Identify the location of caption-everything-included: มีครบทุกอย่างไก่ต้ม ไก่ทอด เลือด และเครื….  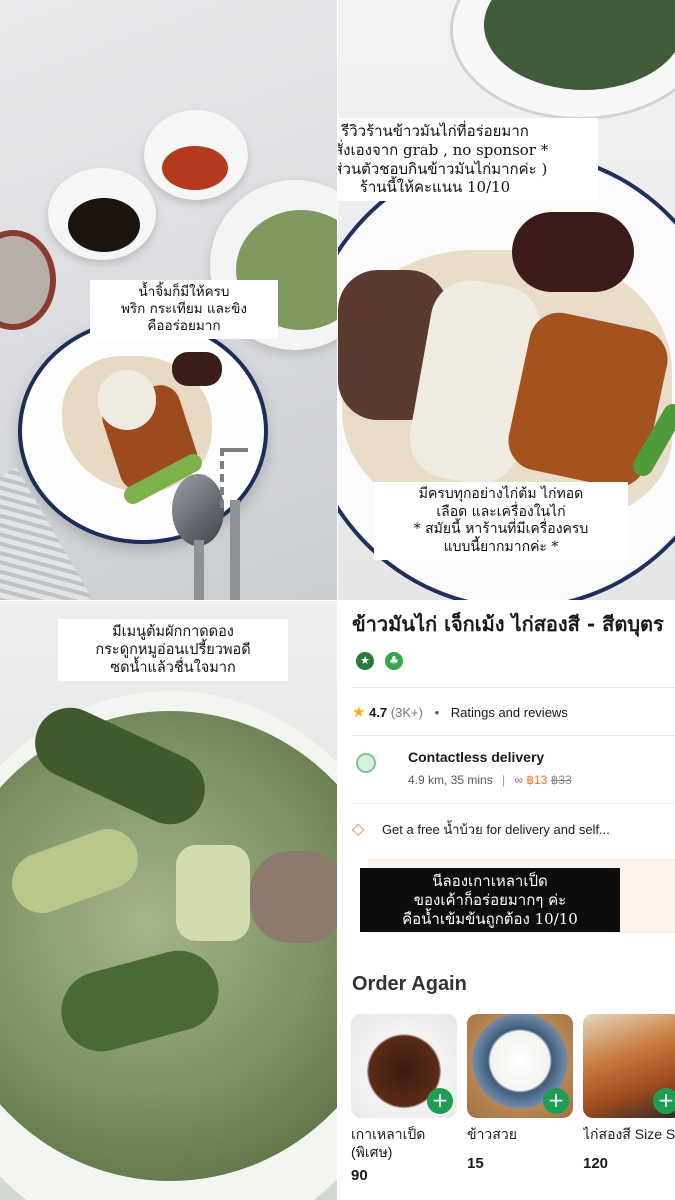
(501, 521).